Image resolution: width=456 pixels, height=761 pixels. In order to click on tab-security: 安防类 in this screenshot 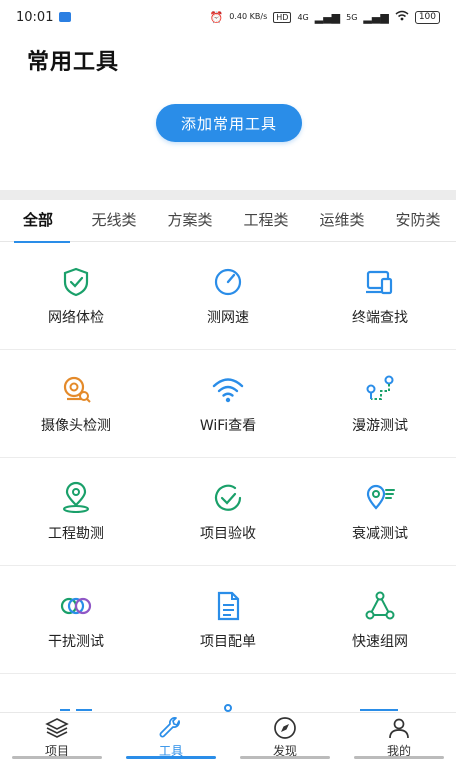, I will do `click(418, 221)`.